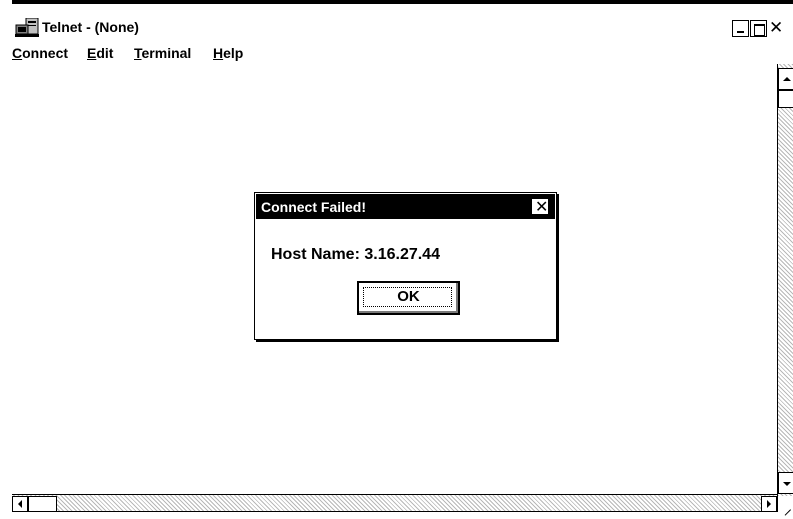  Describe the element at coordinates (740, 28) in the screenshot. I see `minimize-icon` at that location.